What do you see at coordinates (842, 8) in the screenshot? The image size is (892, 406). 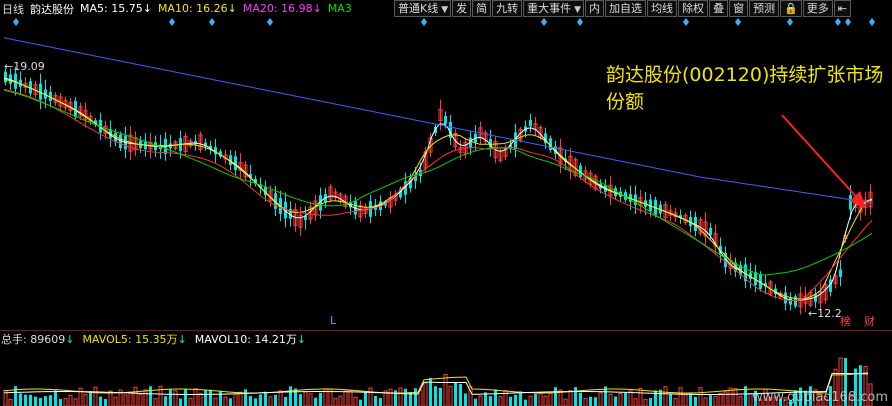 I see `collapse-left-button: ⇤` at bounding box center [842, 8].